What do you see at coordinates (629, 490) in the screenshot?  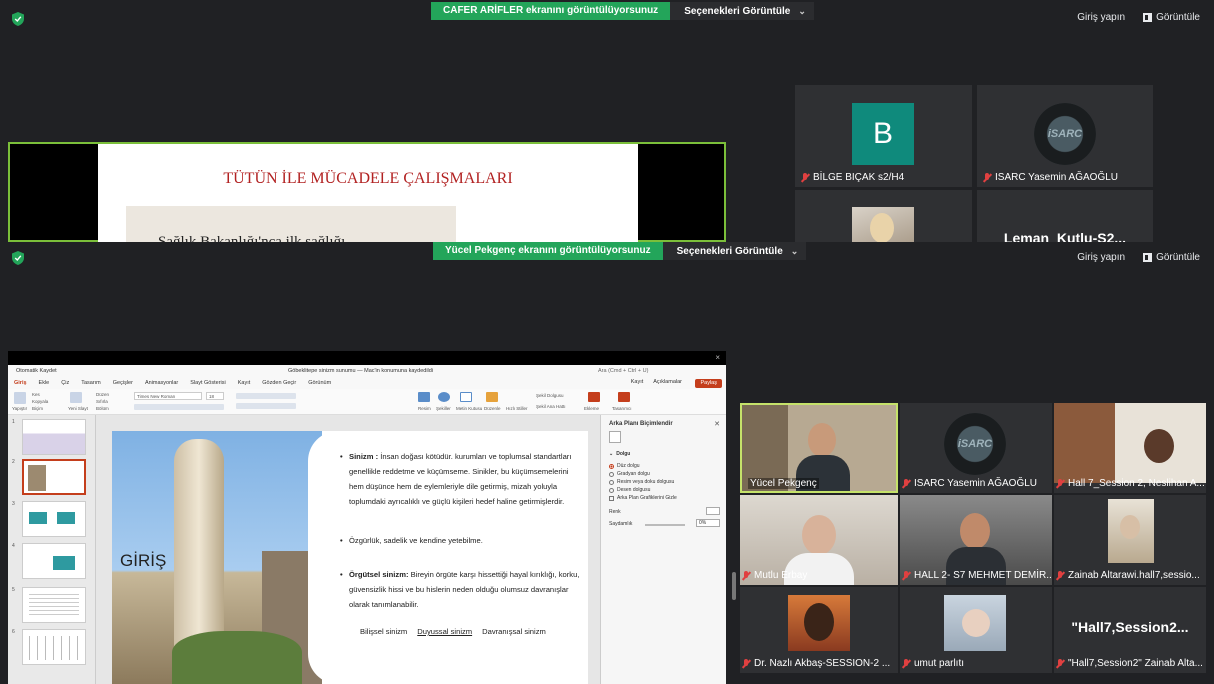 I see `pattern-fill-radio: Desen dolgusu` at bounding box center [629, 490].